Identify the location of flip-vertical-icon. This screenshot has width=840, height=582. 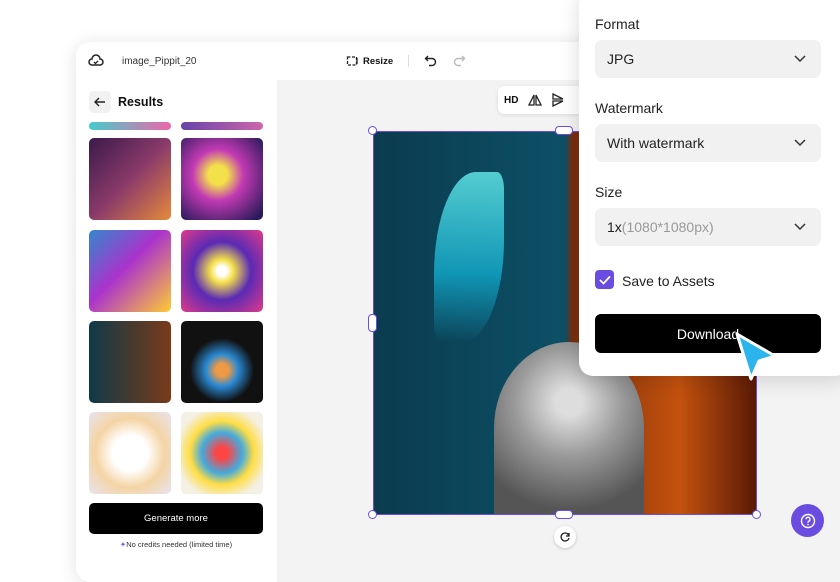
(558, 100).